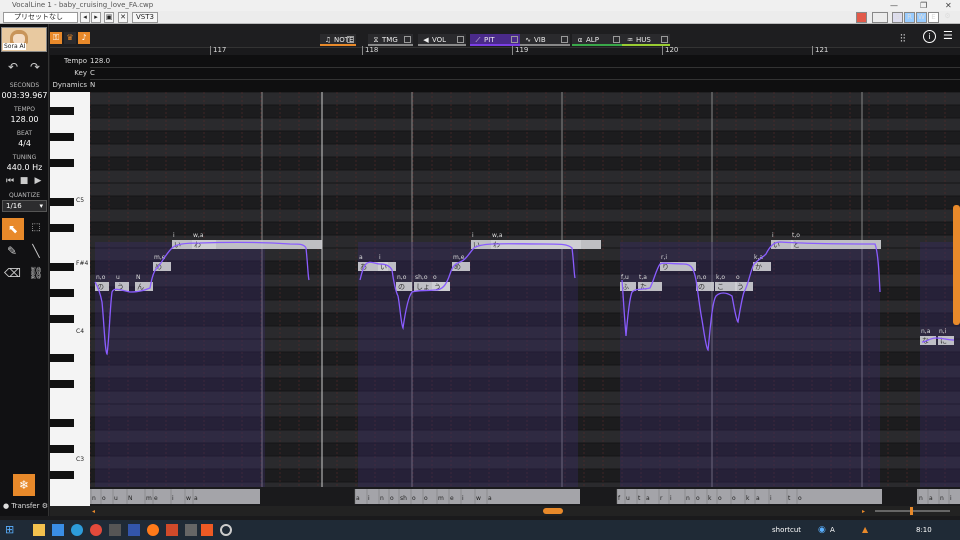 The height and width of the screenshot is (540, 960). Describe the element at coordinates (36, 227) in the screenshot. I see `range-select-icon: ⬚` at that location.